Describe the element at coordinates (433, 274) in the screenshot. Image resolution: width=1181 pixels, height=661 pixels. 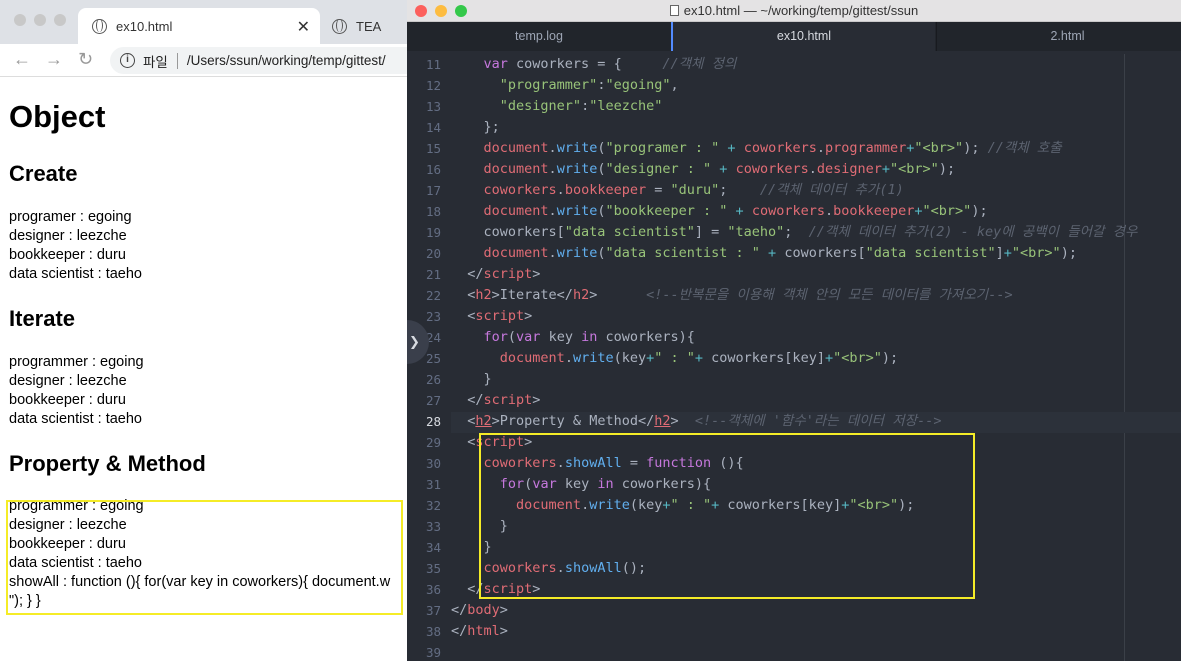
I see `line-number: 21` at that location.